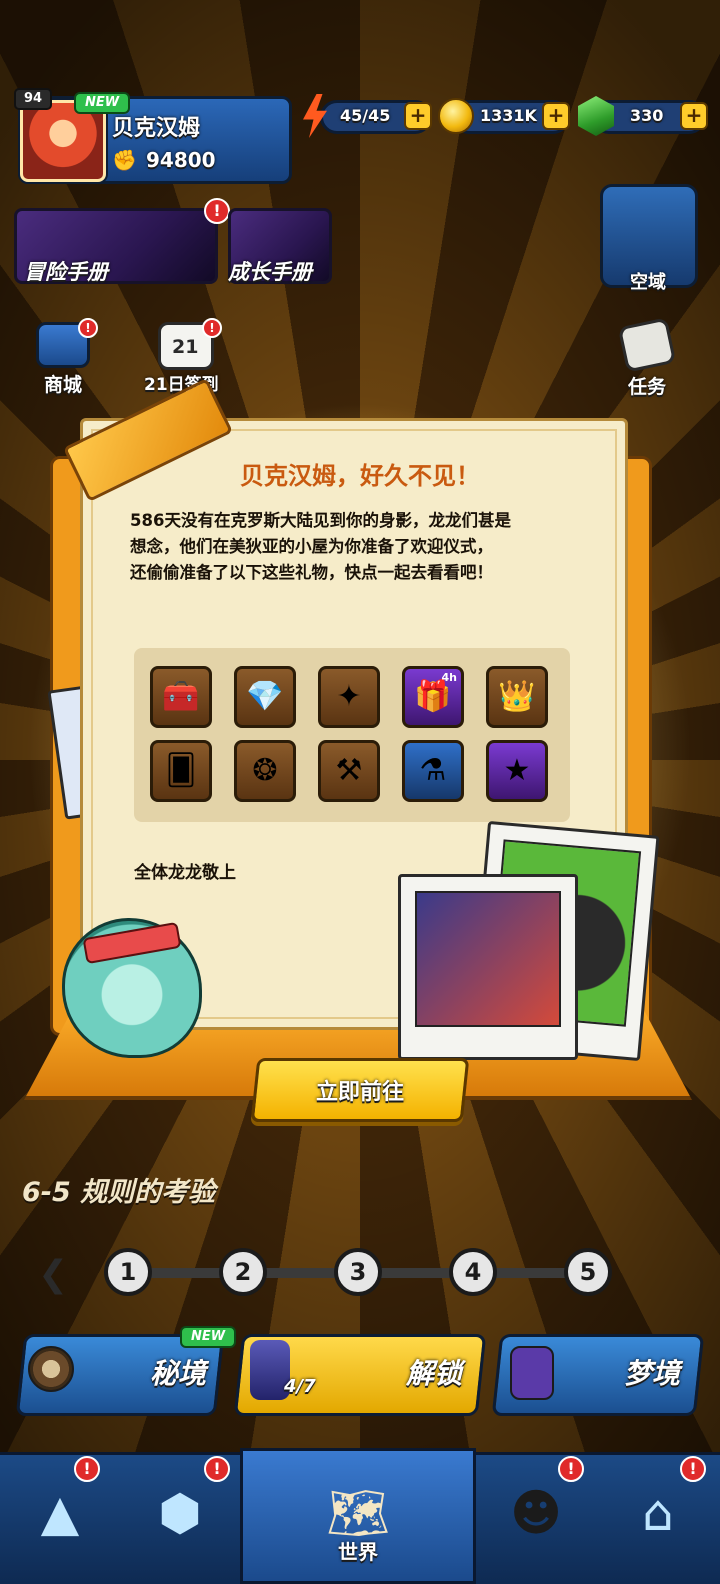  What do you see at coordinates (185, 347) in the screenshot?
I see `calendar-day: 21` at bounding box center [185, 347].